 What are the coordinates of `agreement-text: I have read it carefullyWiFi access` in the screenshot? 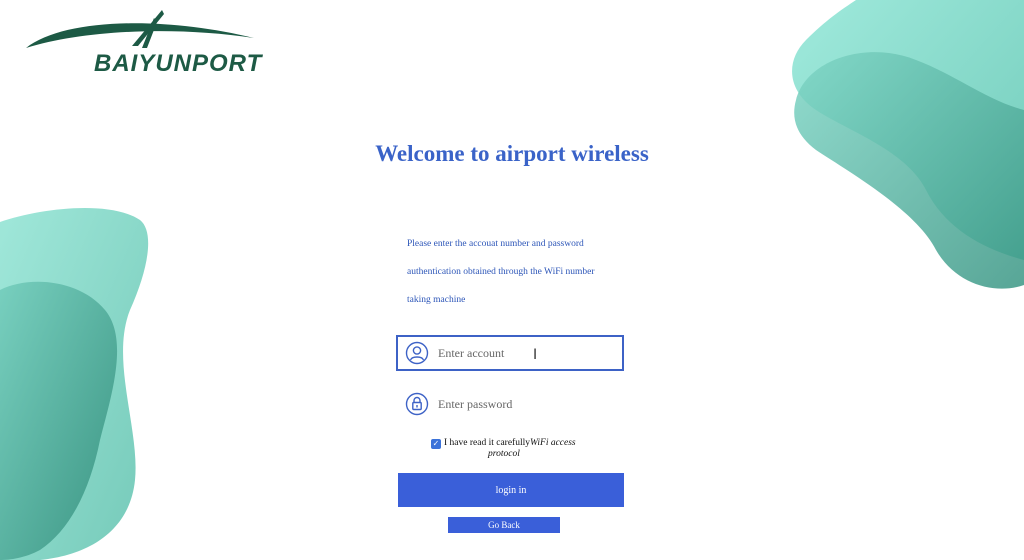 It's located at (519, 443).